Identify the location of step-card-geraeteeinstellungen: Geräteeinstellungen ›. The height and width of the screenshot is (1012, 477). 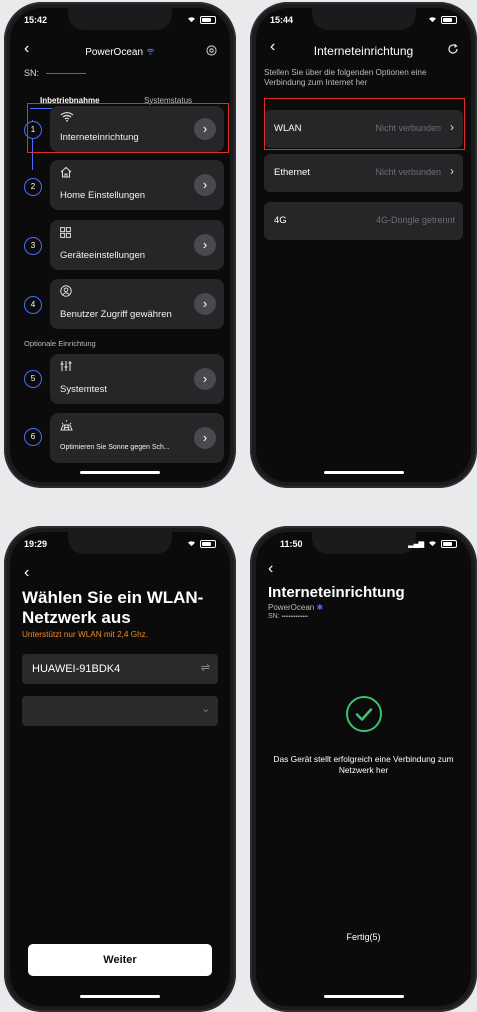
(137, 245).